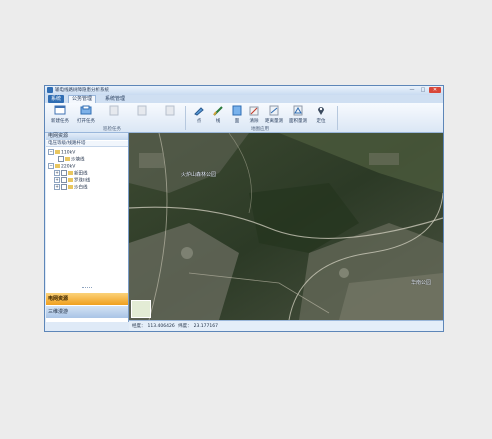 The height and width of the screenshot is (439, 492). Describe the element at coordinates (421, 283) in the screenshot. I see `map-place-label: 华南公园` at that location.